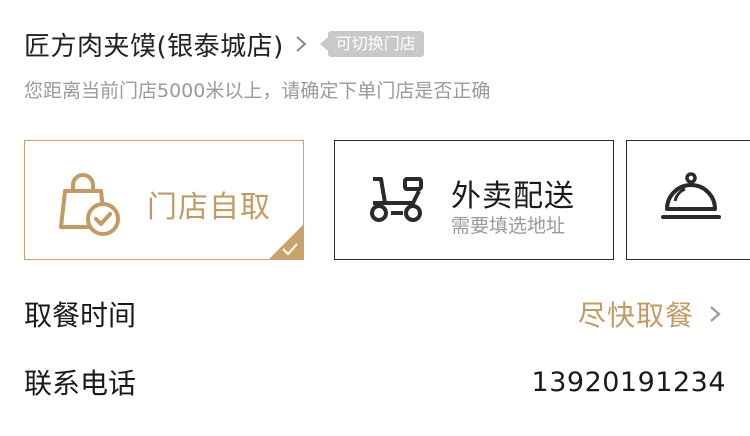 The width and height of the screenshot is (750, 436). Describe the element at coordinates (375, 382) in the screenshot. I see `contact-phone-row: 联系电话 13920191234` at that location.